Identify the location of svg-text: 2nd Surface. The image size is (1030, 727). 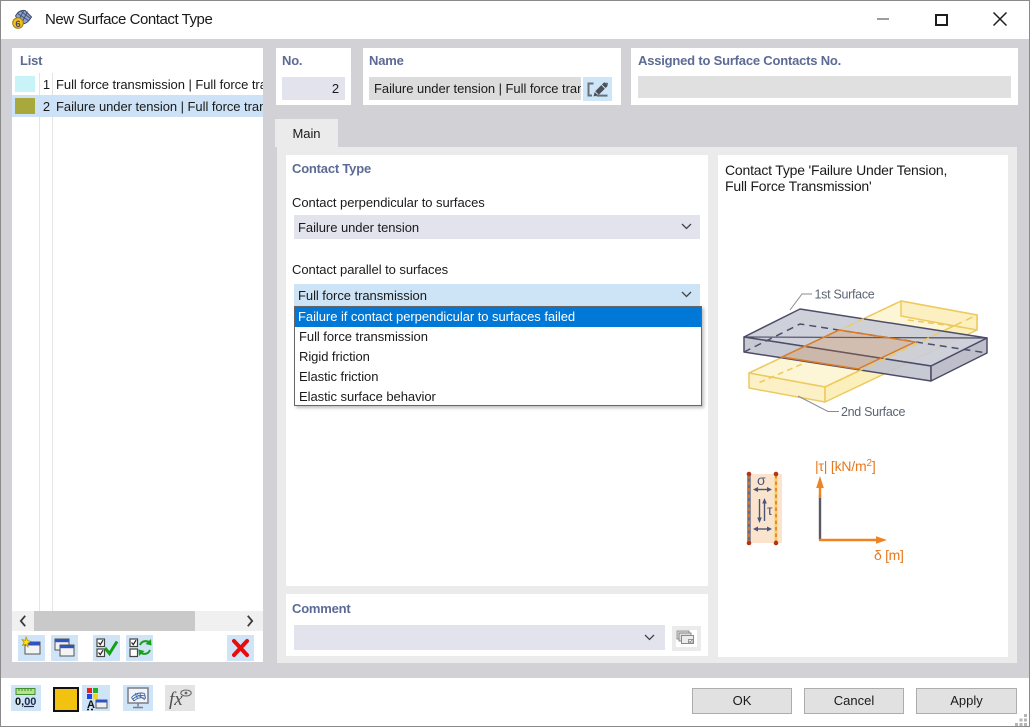
(873, 412).